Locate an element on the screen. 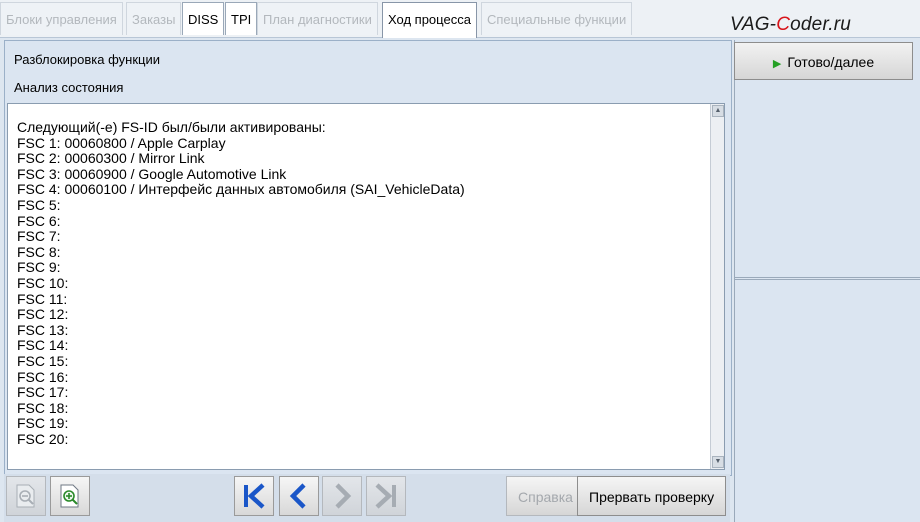  output-line: FSC 18: is located at coordinates (43, 407).